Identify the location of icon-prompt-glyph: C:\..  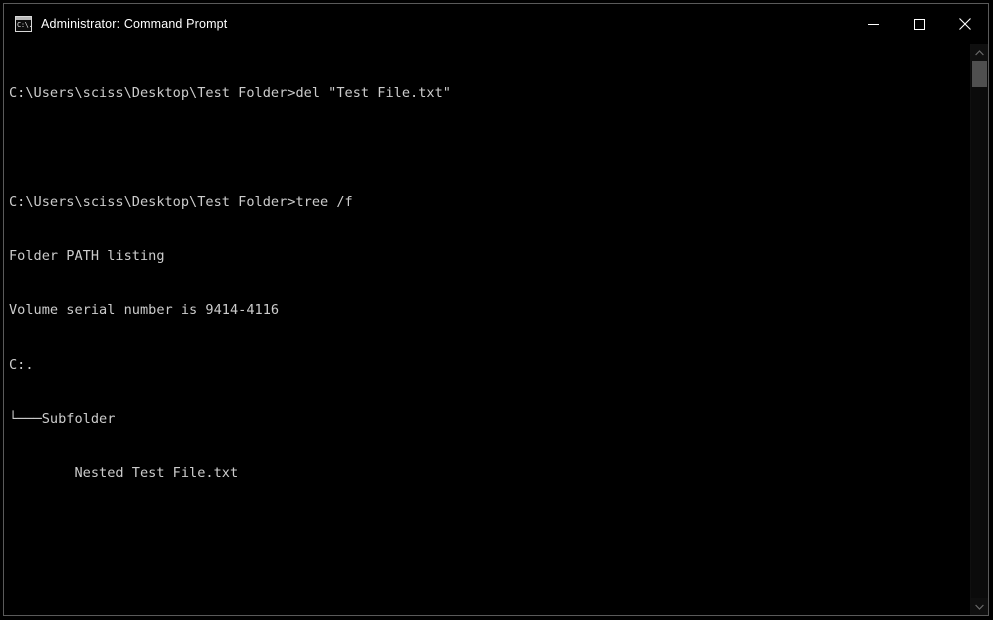
(24, 25).